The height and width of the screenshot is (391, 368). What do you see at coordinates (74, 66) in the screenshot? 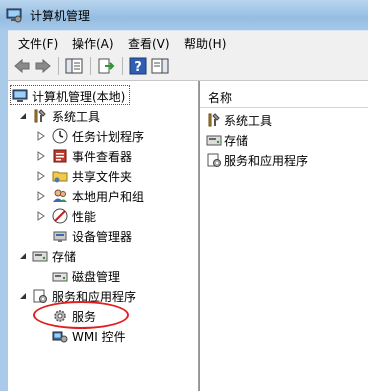
I see `show-hide-console-tree-icon` at bounding box center [74, 66].